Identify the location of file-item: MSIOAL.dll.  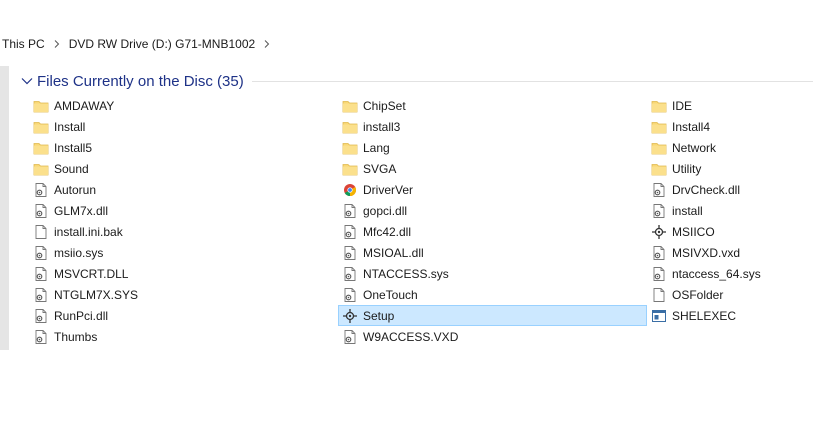
(492, 252).